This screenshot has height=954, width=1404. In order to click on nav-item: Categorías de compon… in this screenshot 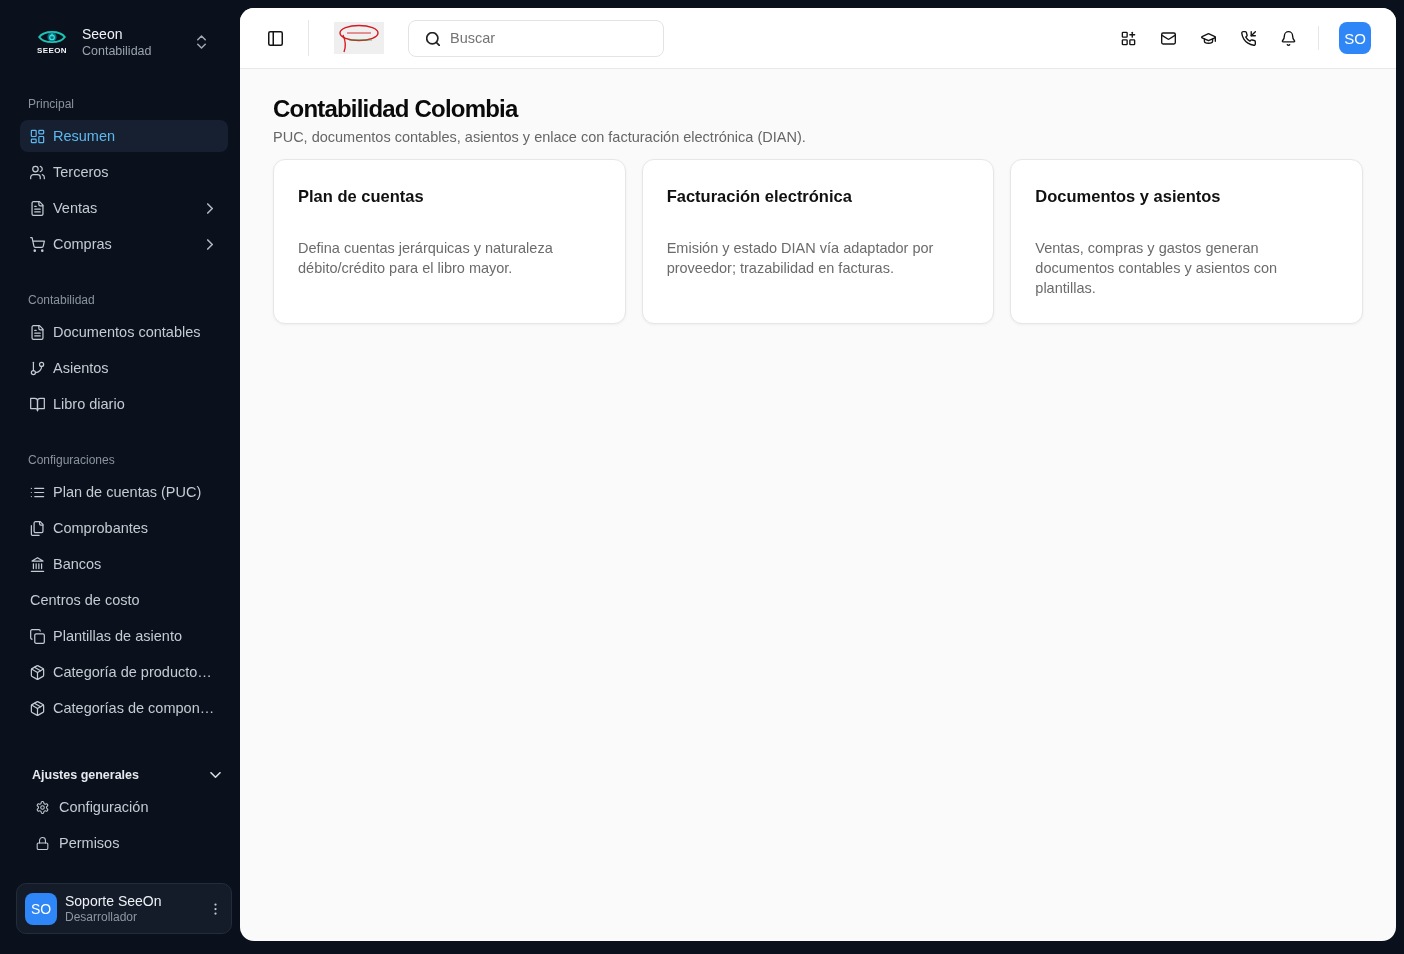, I will do `click(124, 708)`.